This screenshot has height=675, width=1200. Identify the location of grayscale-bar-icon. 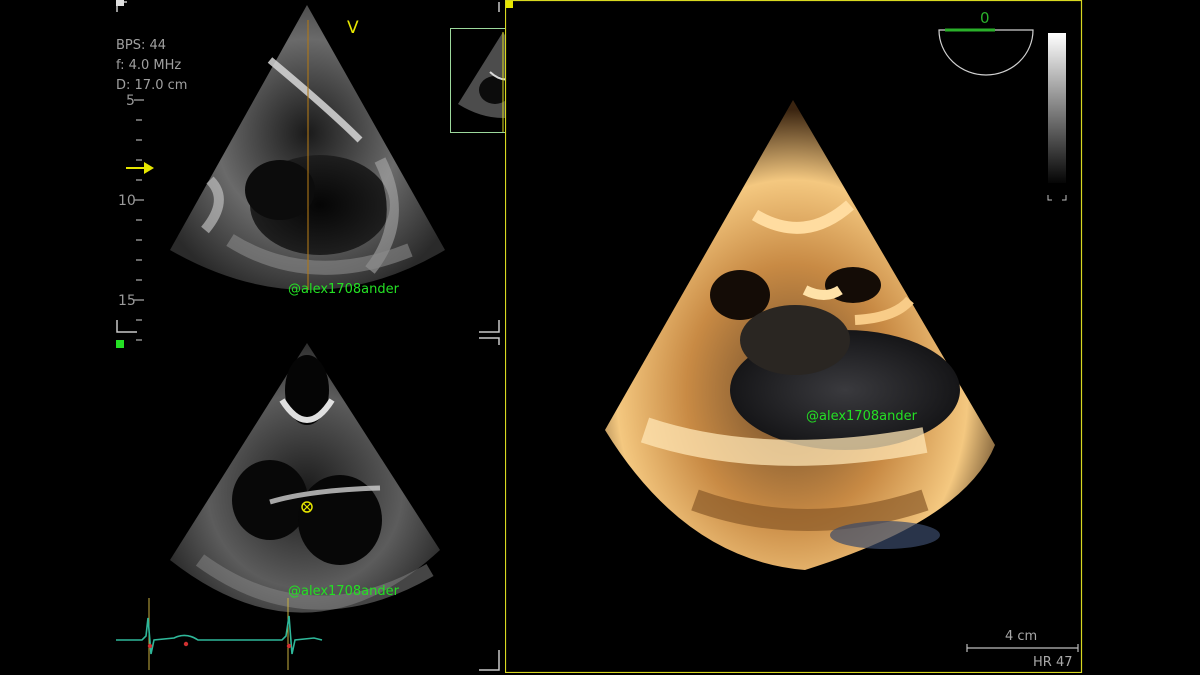
(1057, 117).